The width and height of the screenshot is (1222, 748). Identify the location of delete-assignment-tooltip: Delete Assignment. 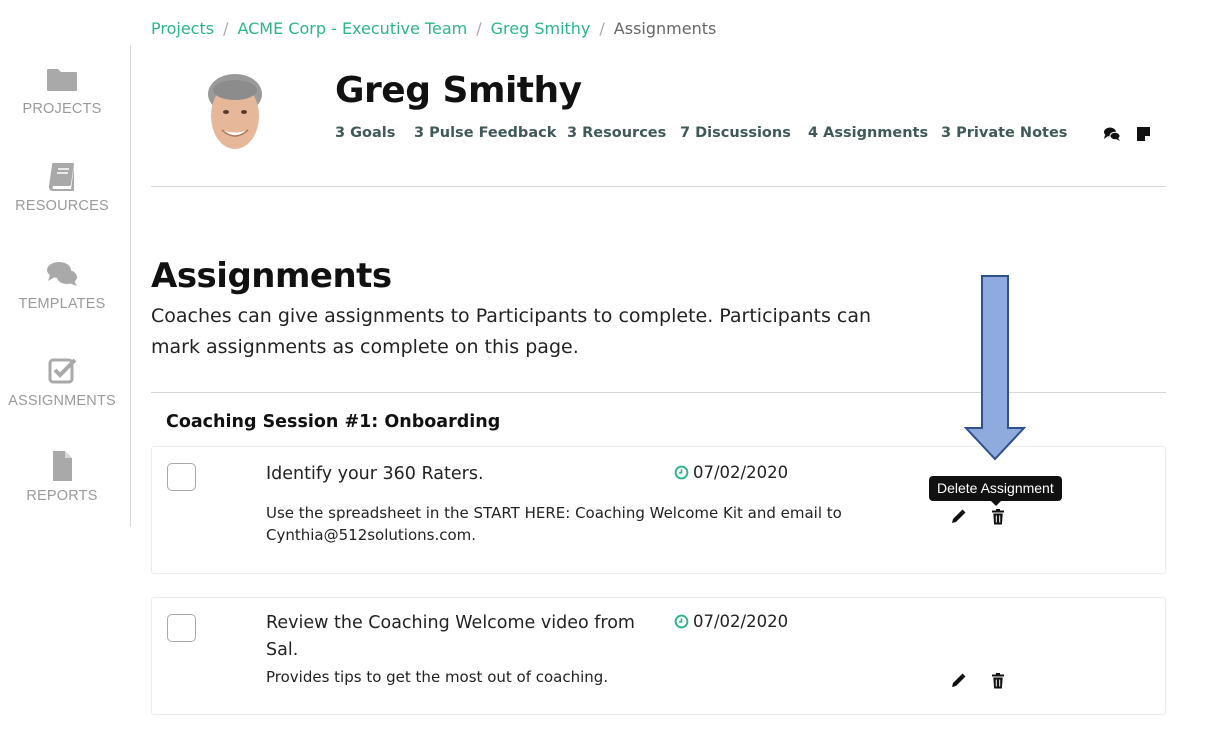
(995, 488).